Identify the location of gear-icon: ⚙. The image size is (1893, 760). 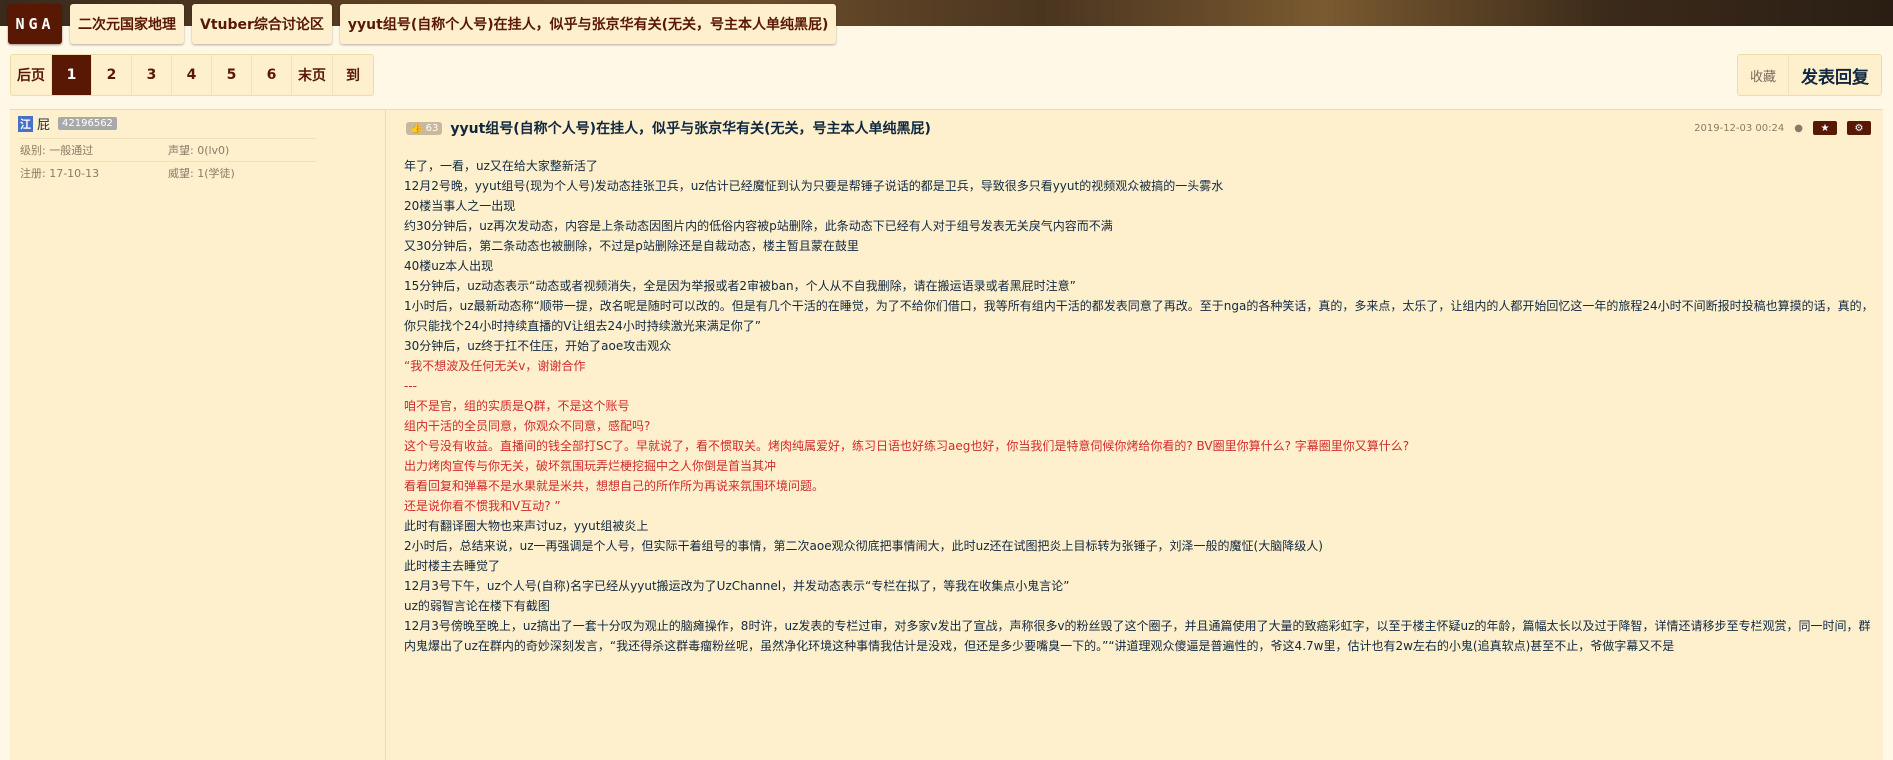
(1859, 128).